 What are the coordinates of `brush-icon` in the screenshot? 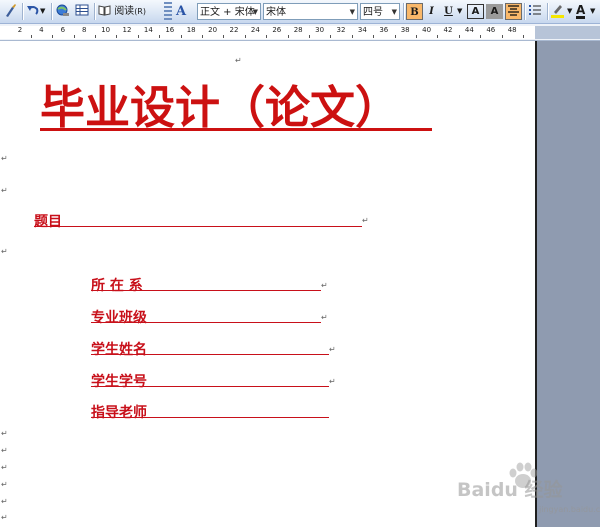 It's located at (11, 10).